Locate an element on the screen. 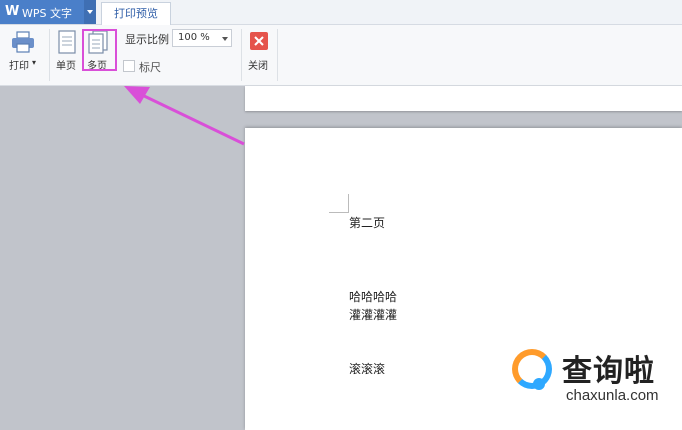 This screenshot has height=430, width=682. watermark-logo-dot is located at coordinates (539, 384).